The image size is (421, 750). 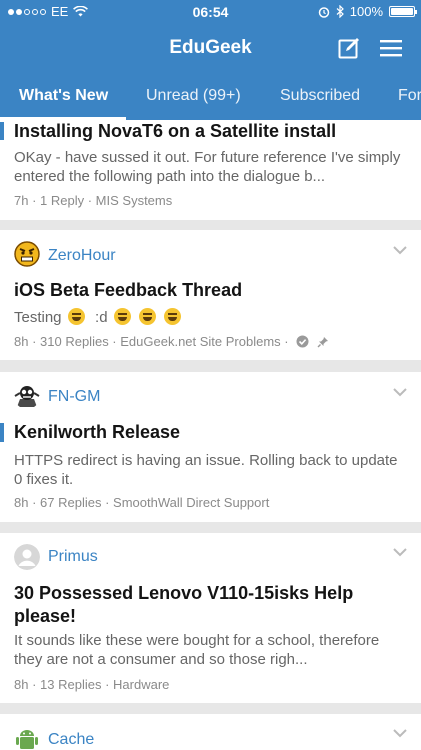 I want to click on thread-author: ZeroHour, so click(x=82, y=256).